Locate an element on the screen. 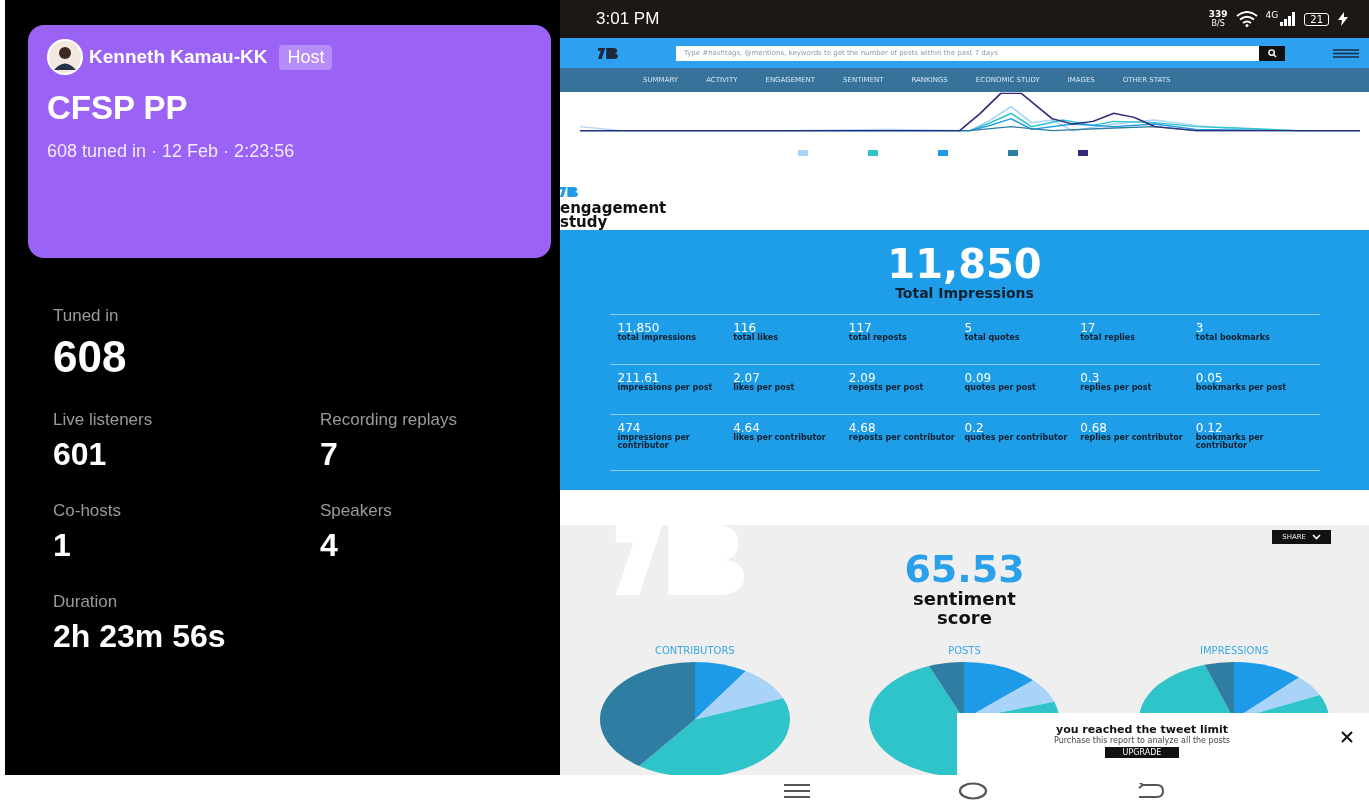  chevron-down-icon is located at coordinates (1316, 537).